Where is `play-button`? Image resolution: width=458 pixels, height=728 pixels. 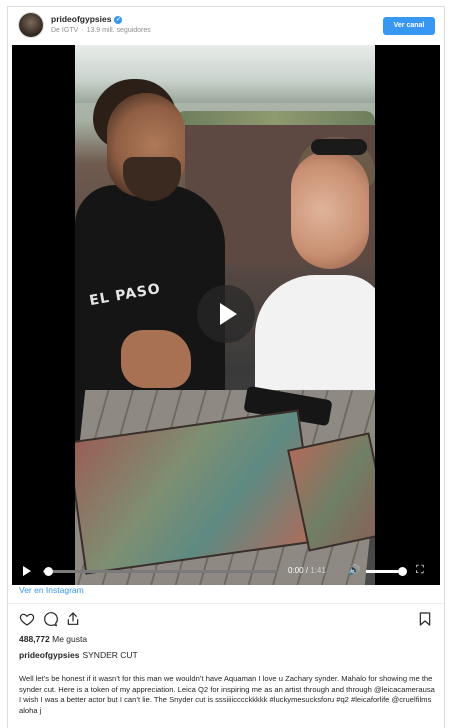 play-button is located at coordinates (226, 314).